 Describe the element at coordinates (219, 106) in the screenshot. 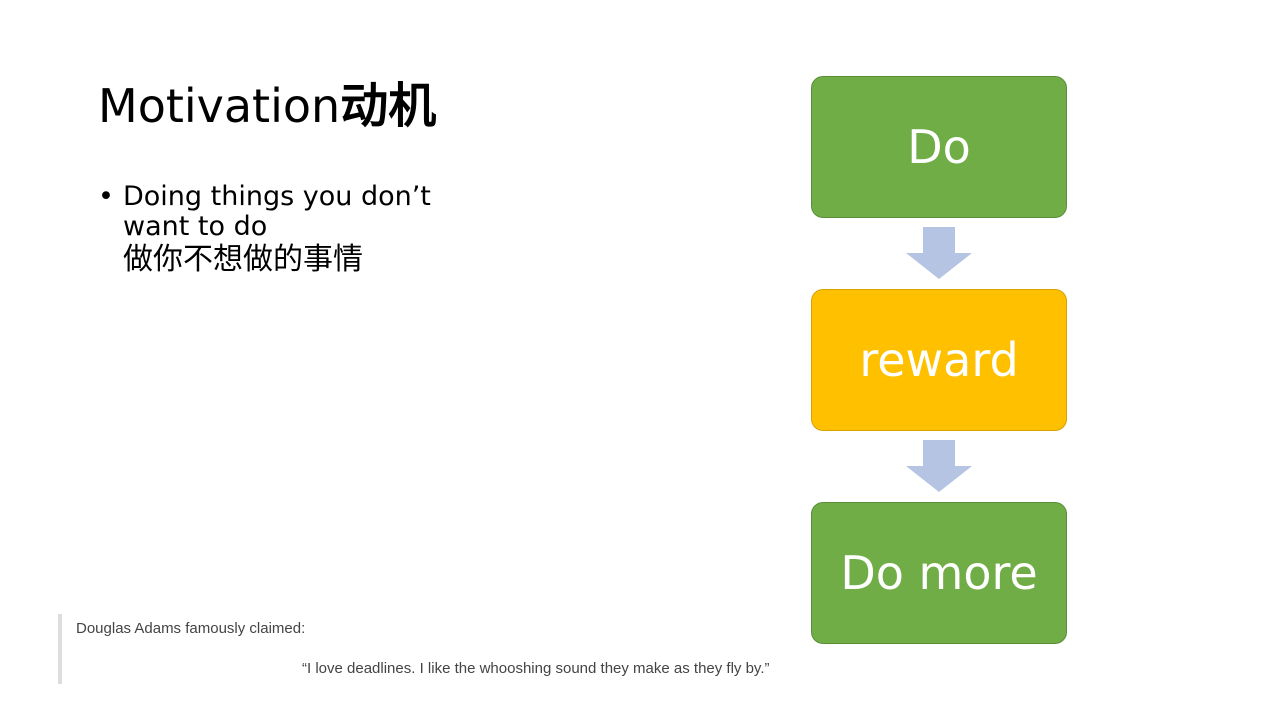

I see `title-english: Motivation` at that location.